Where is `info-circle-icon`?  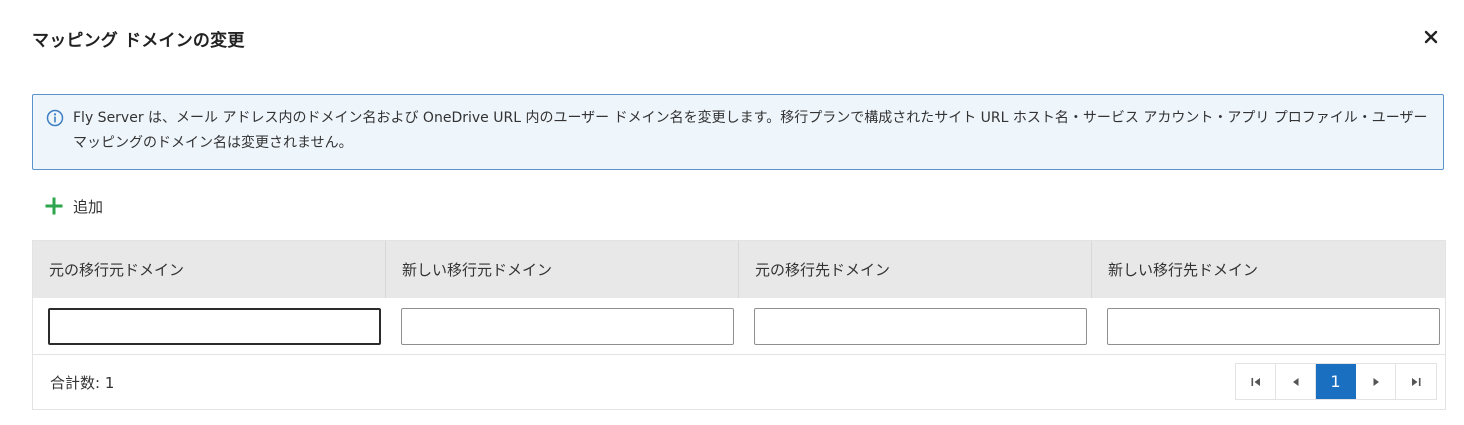
info-circle-icon is located at coordinates (55, 118).